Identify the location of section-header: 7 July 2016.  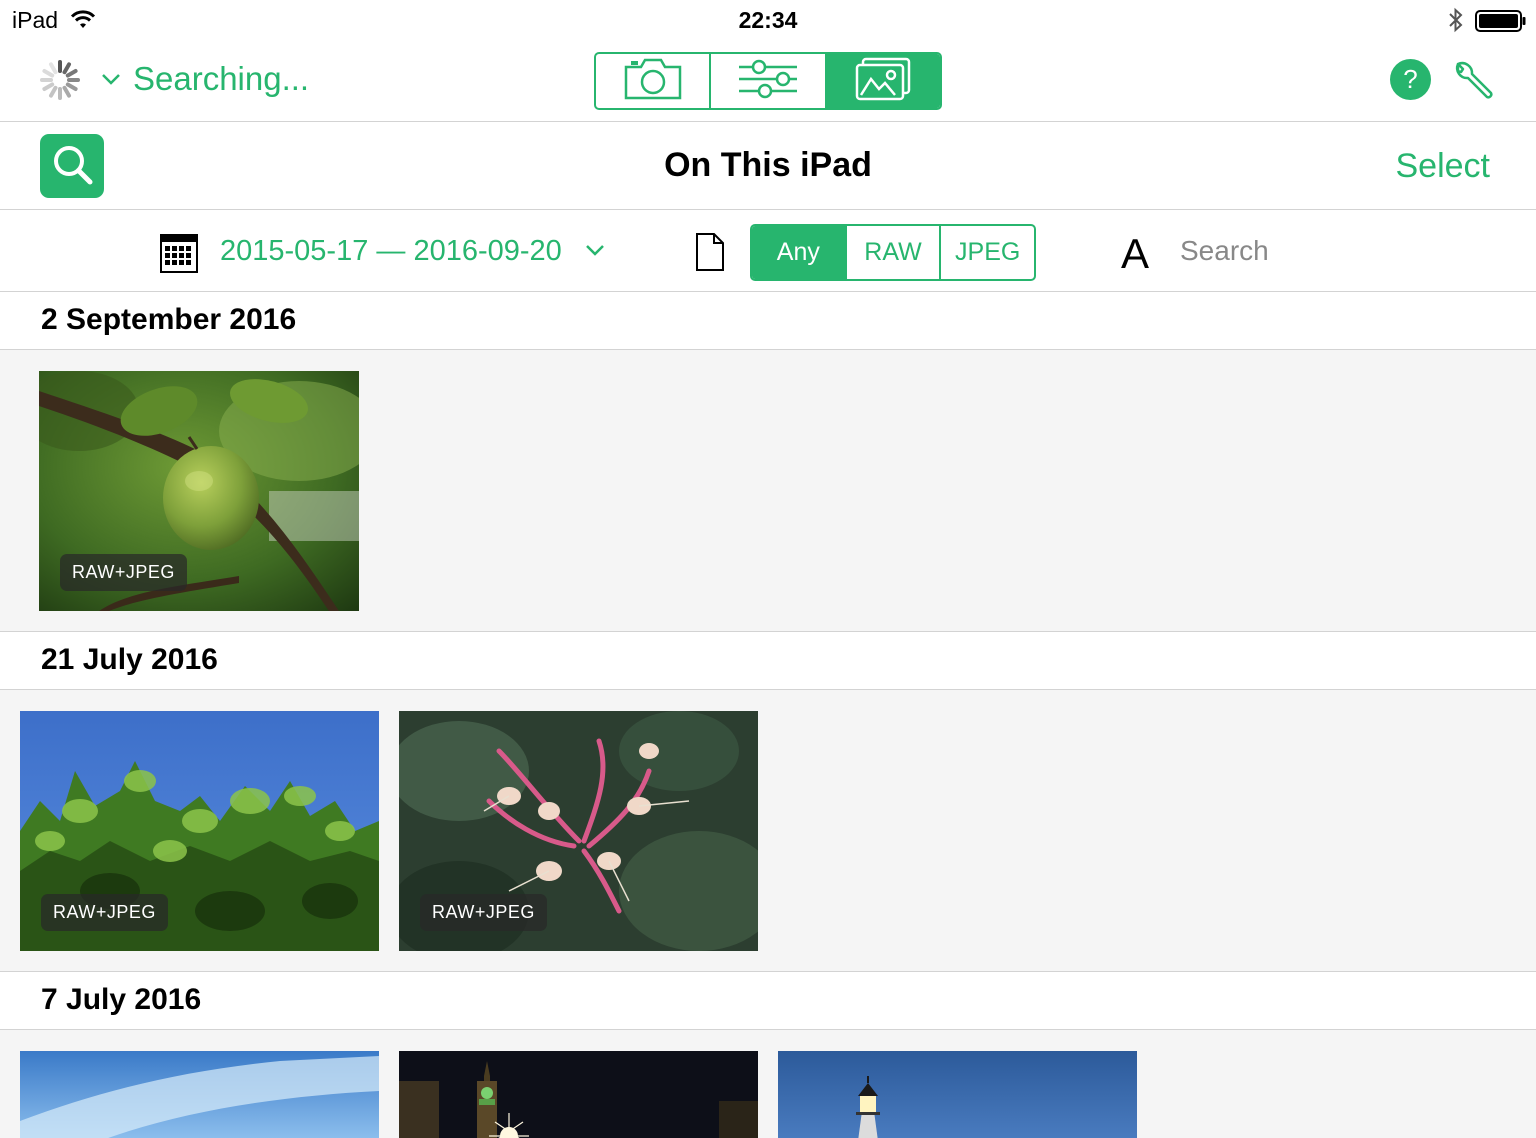
(768, 1000).